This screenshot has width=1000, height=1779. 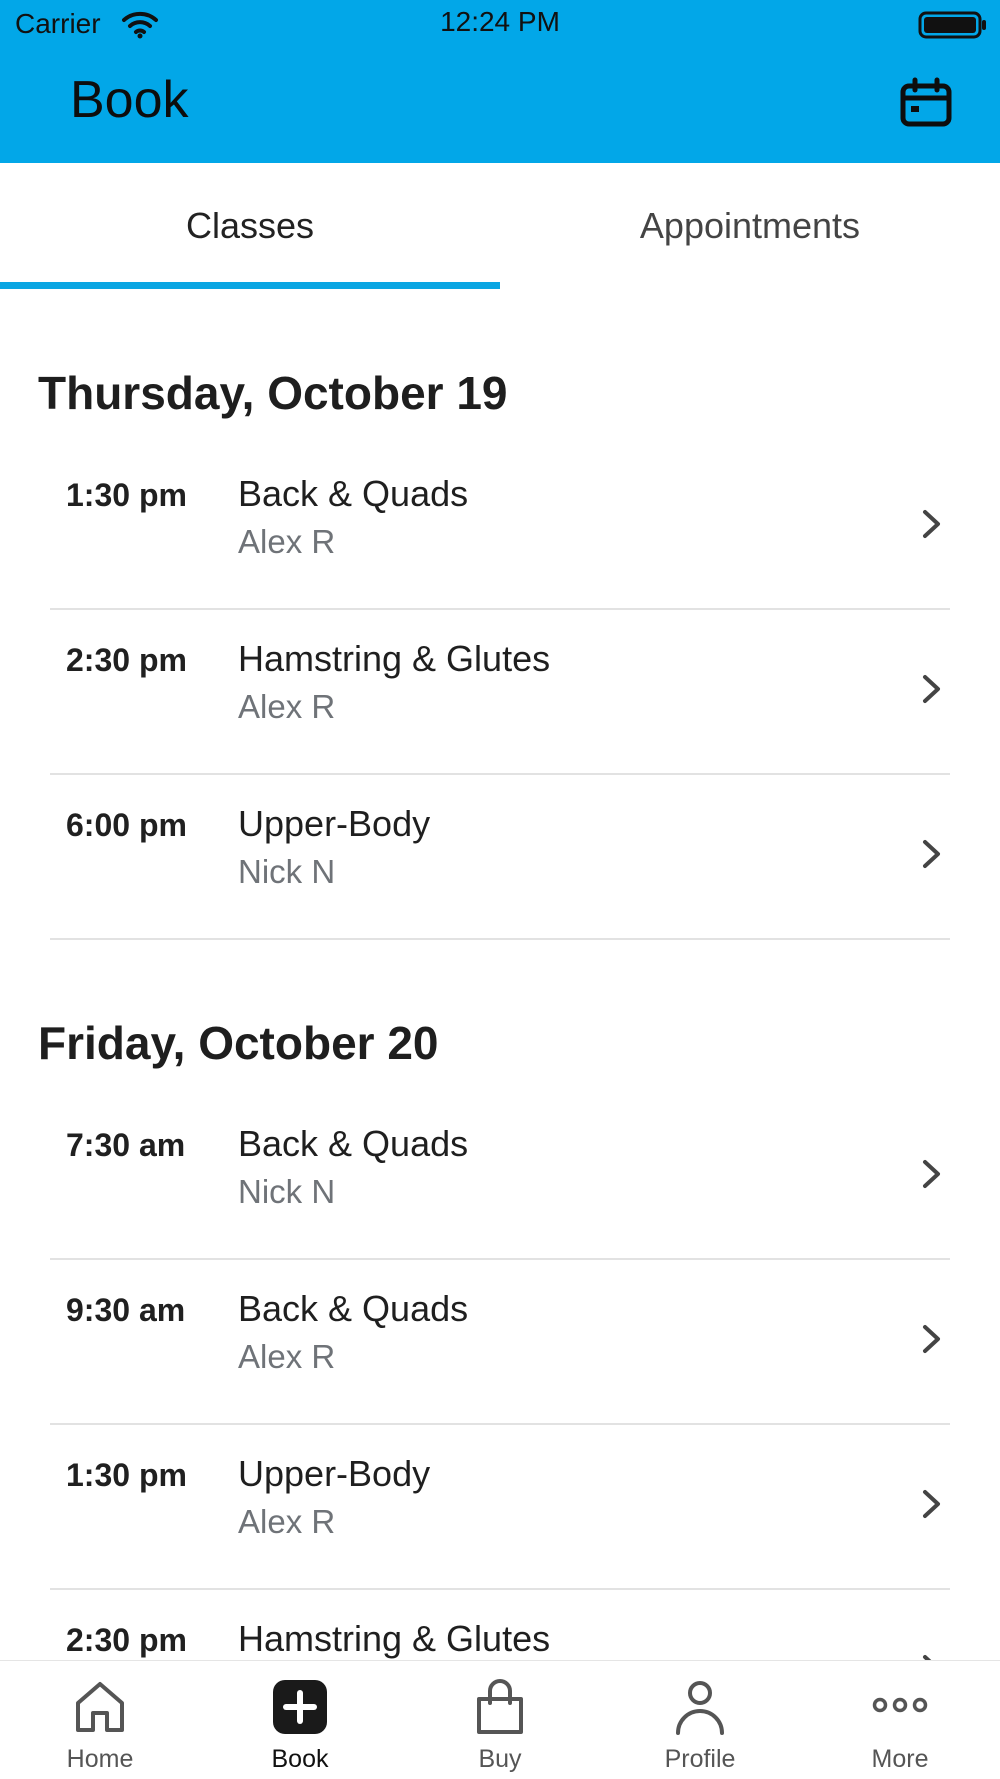 I want to click on plus-square-icon, so click(x=300, y=1707).